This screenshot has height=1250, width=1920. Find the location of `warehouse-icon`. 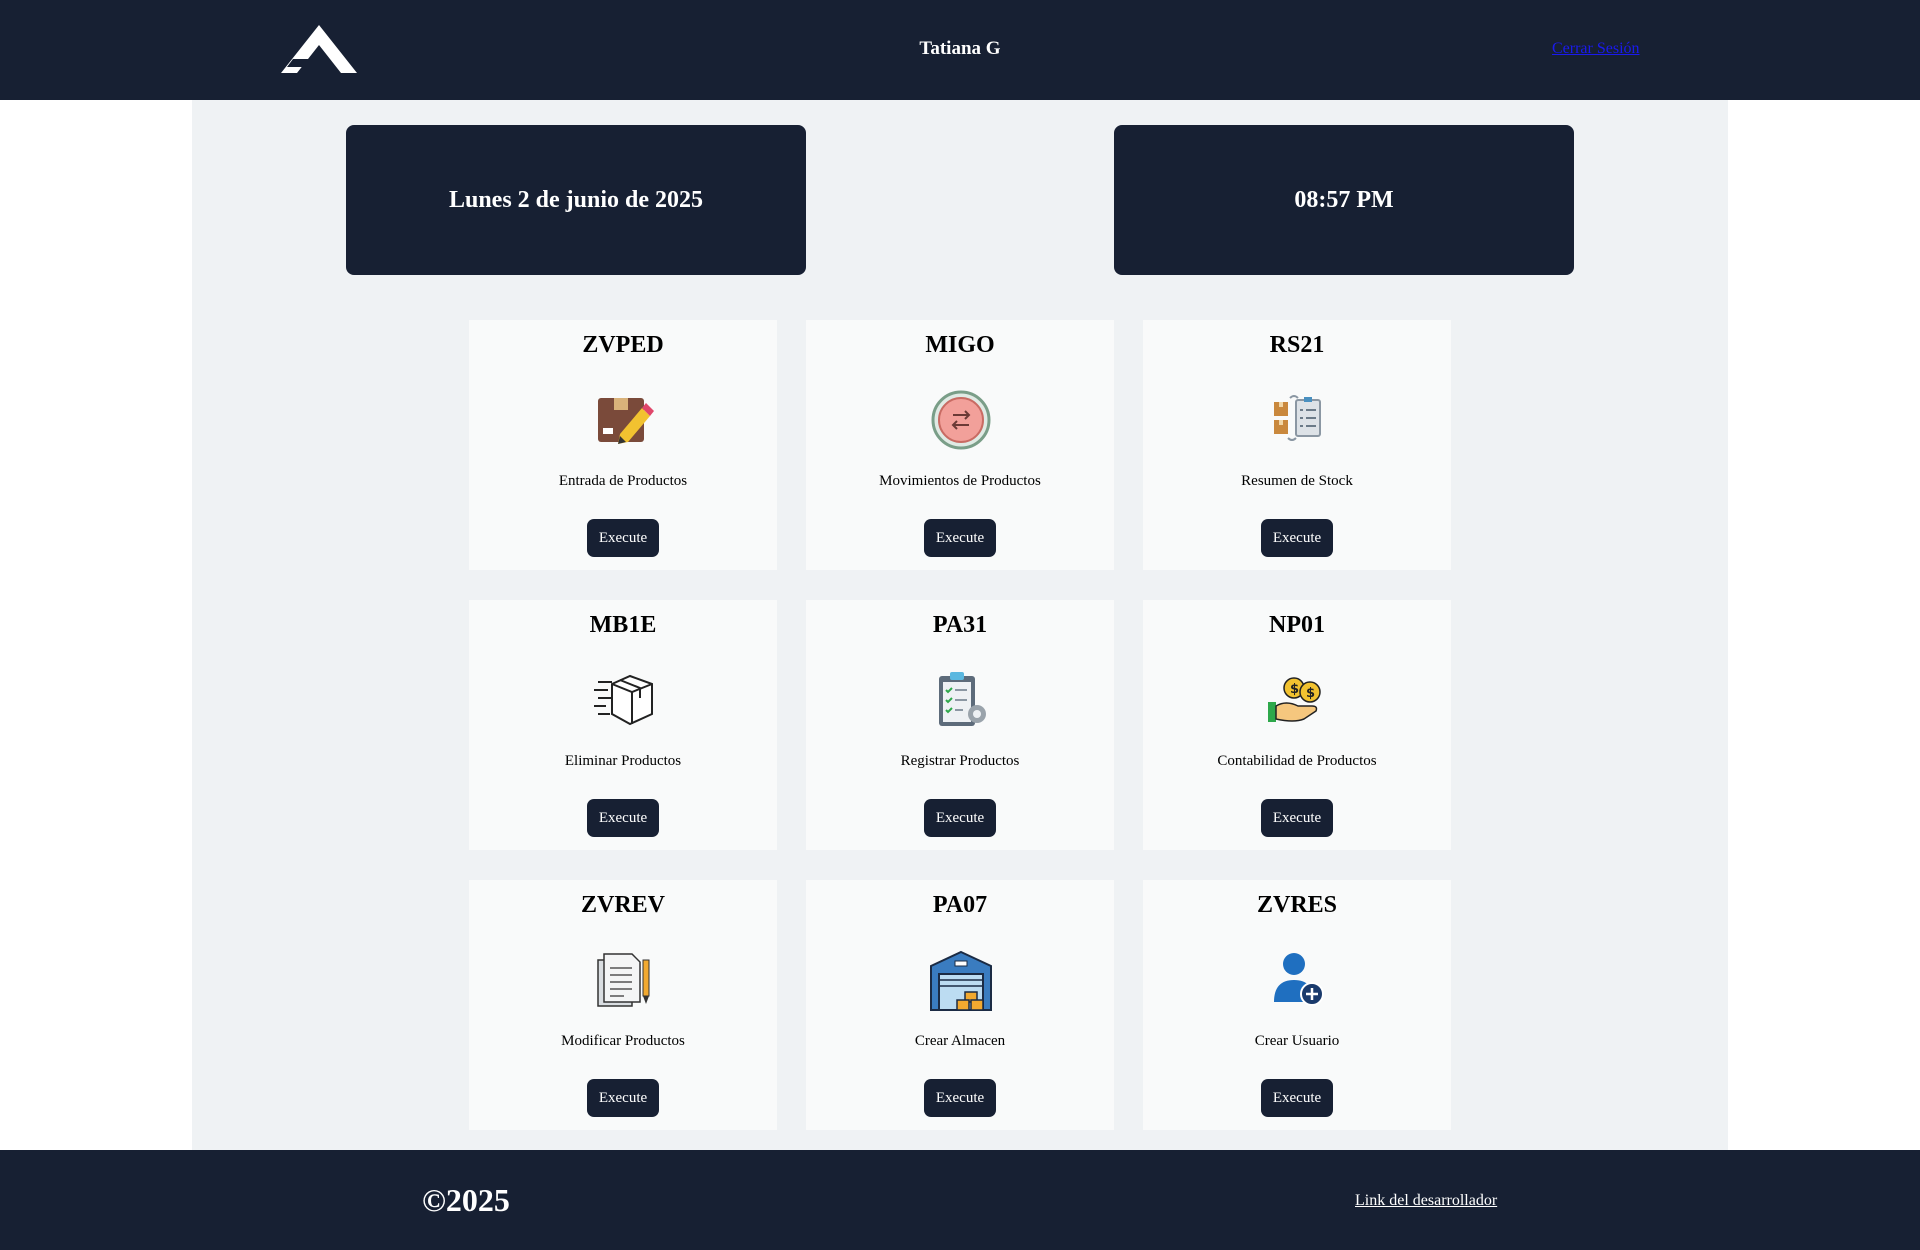

warehouse-icon is located at coordinates (961, 980).